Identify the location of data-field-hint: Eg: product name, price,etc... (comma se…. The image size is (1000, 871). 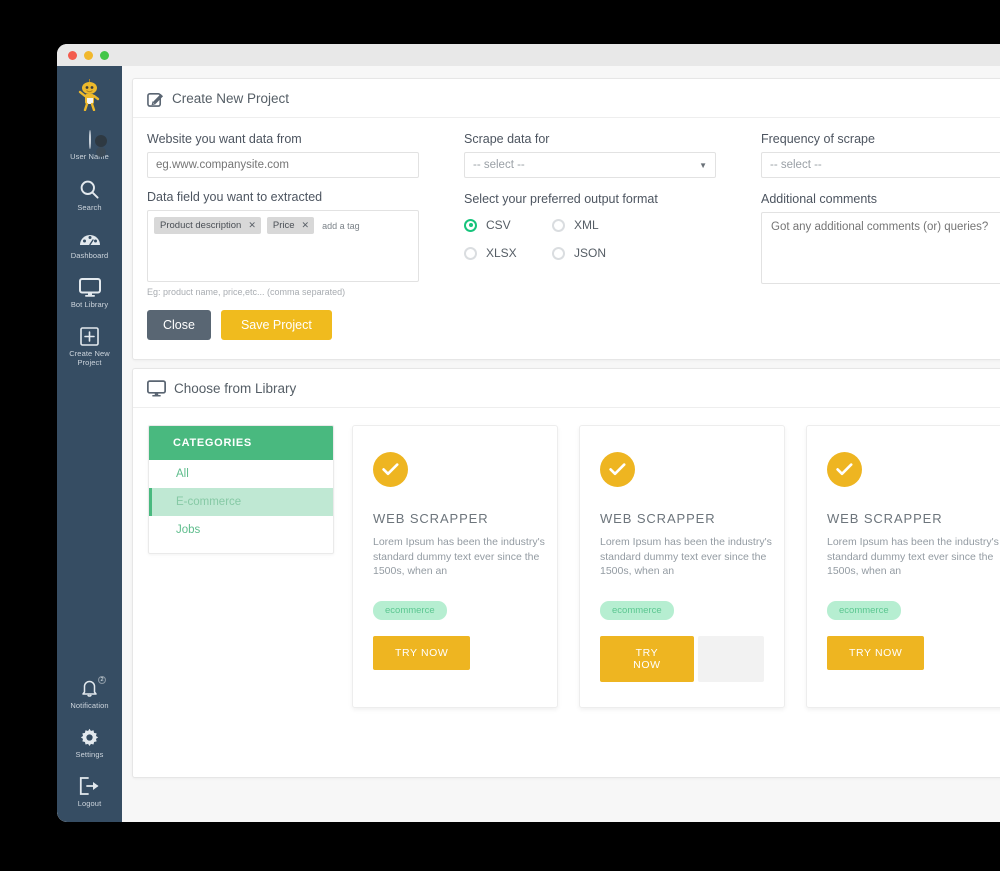
(246, 292).